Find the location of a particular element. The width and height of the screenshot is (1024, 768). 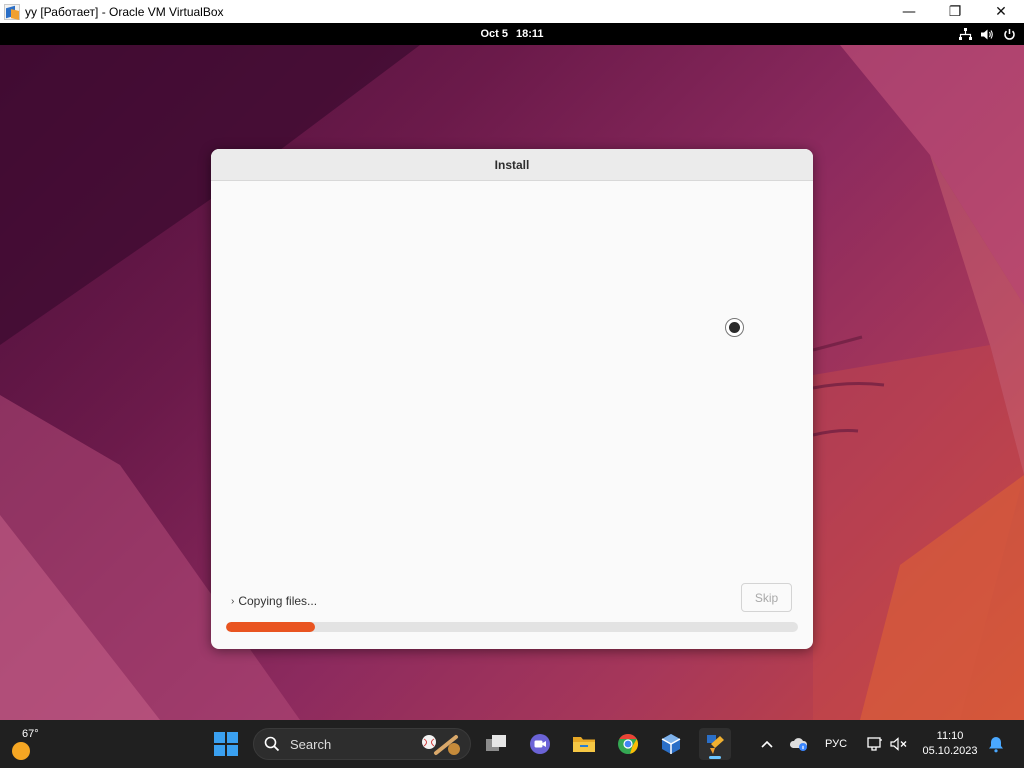

taskbar-search: Search is located at coordinates (362, 744).